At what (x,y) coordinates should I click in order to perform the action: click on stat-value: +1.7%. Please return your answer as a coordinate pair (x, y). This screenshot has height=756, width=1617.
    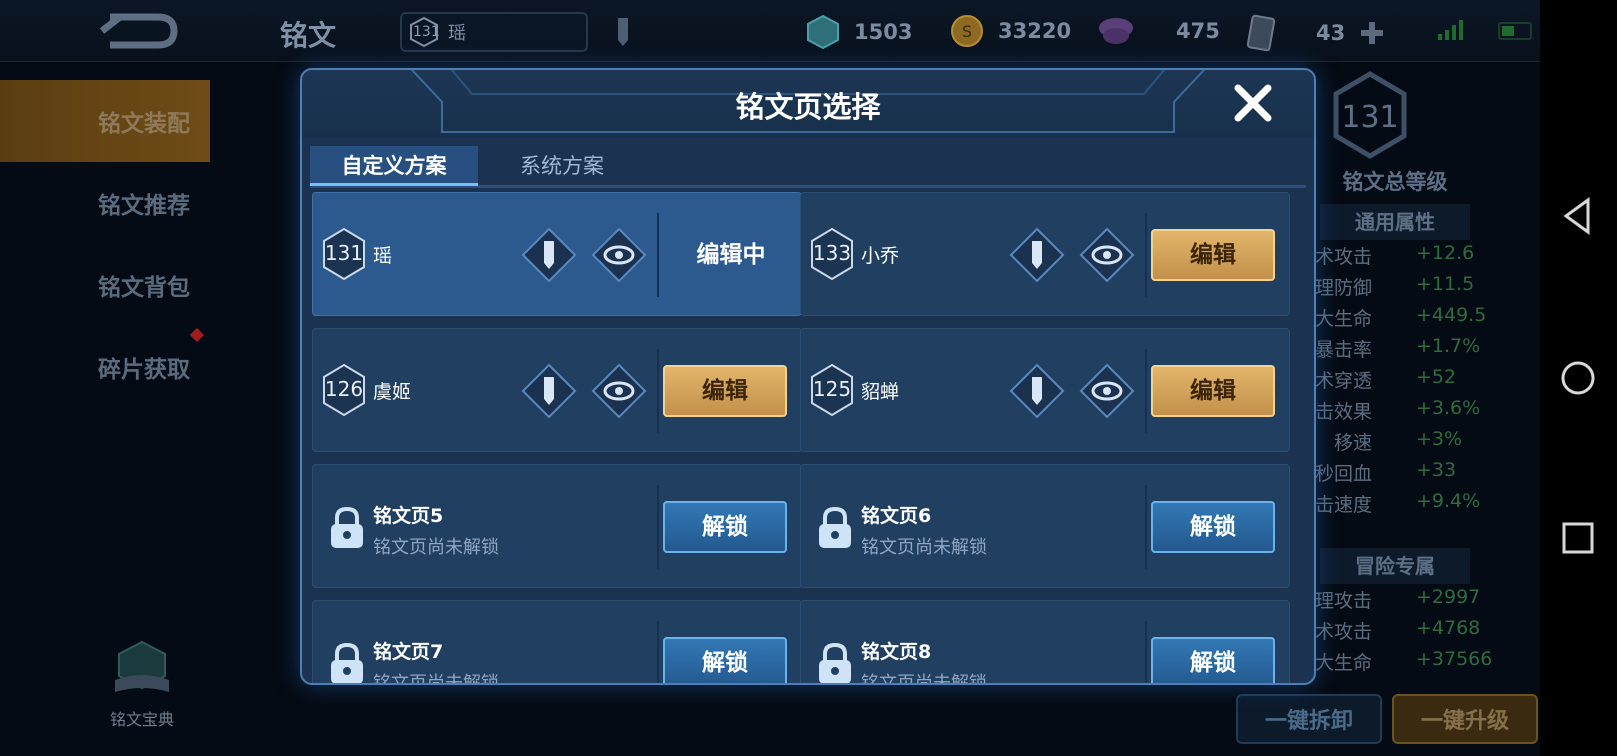
    Looking at the image, I should click on (1448, 346).